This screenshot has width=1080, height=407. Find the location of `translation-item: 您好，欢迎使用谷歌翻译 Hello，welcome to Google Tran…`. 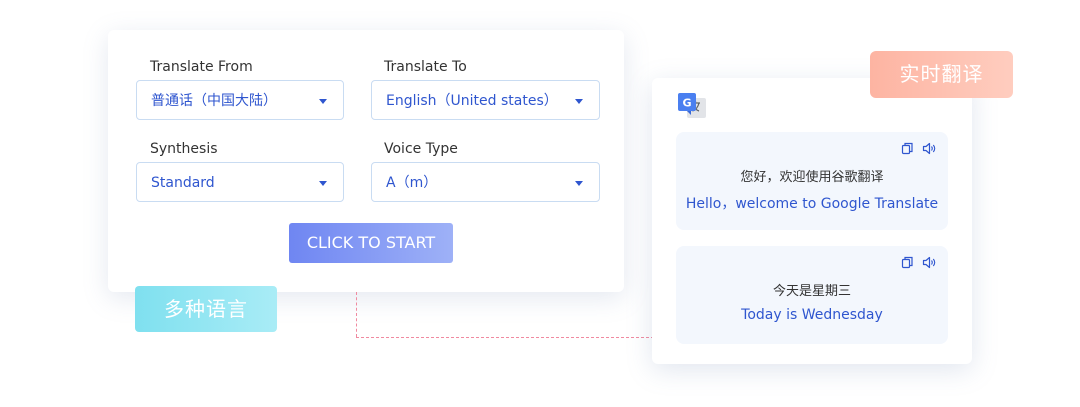

translation-item: 您好，欢迎使用谷歌翻译 Hello，welcome to Google Tran… is located at coordinates (812, 181).